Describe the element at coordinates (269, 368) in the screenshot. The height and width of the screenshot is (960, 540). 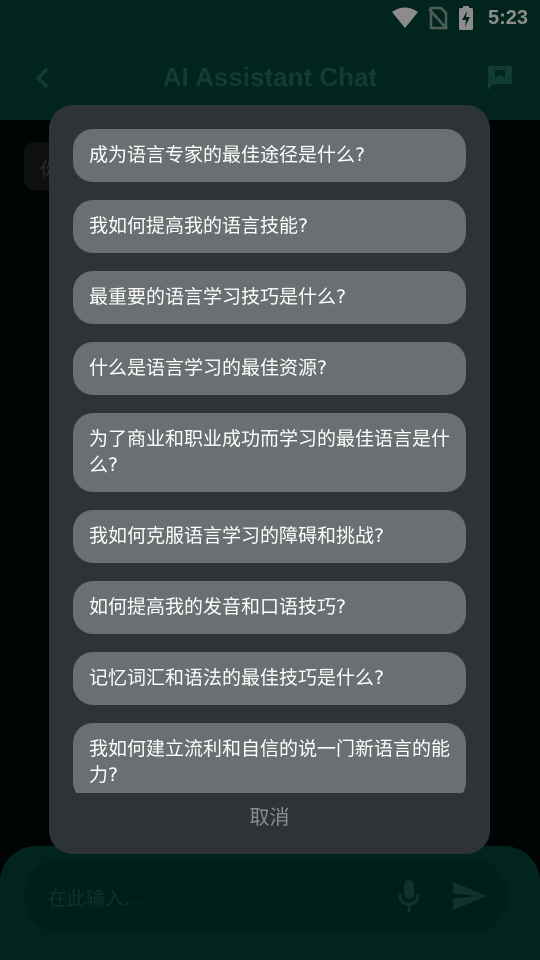
I see `question-item: 什么是语言学习的最佳资源?` at that location.